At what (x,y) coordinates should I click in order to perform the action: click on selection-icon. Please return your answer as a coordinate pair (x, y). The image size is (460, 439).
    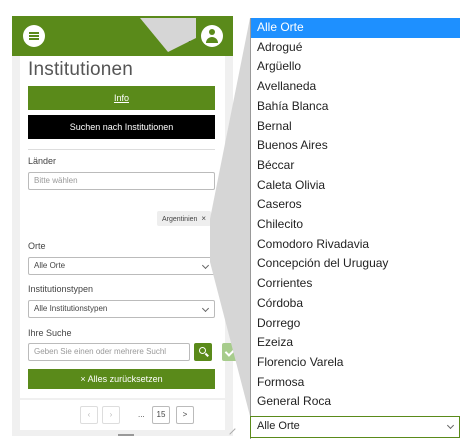
    Looking at the image, I should click on (185, 37).